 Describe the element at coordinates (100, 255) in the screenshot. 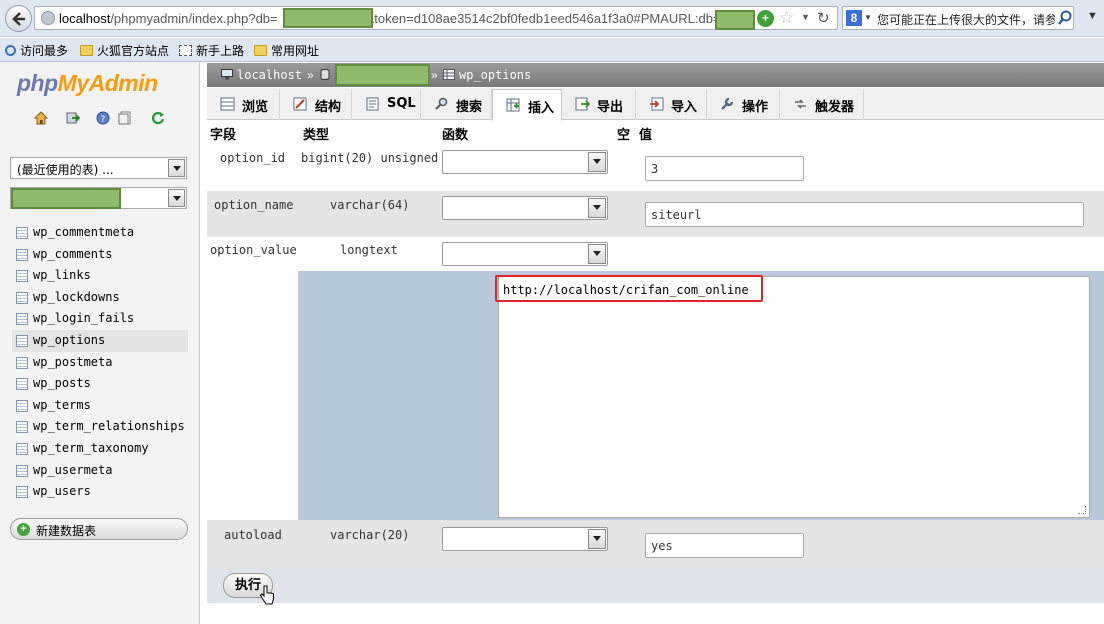

I see `table-item: wp_comments` at that location.